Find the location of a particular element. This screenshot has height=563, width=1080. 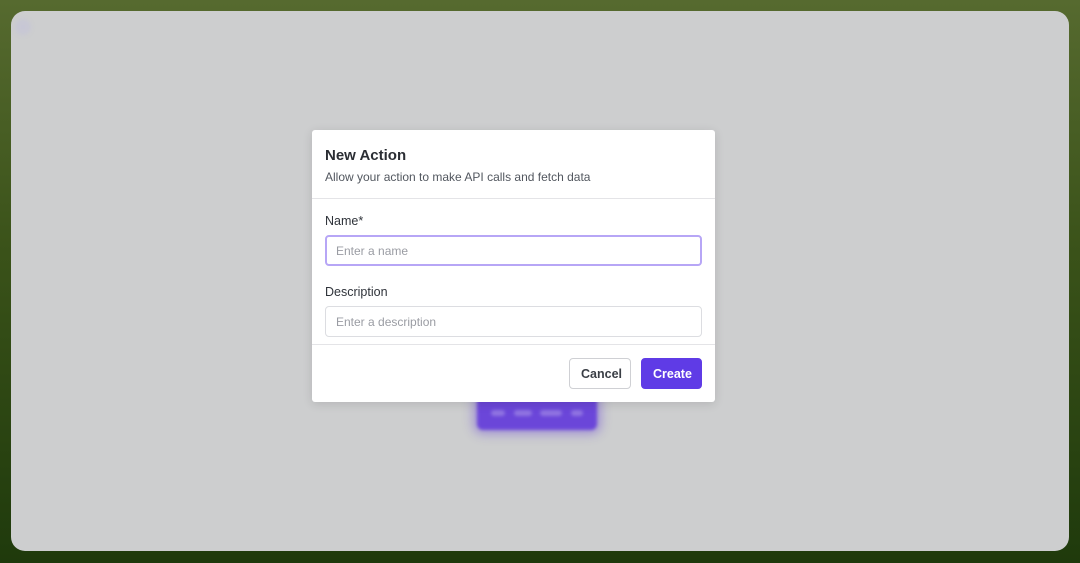

name-input is located at coordinates (513, 250).